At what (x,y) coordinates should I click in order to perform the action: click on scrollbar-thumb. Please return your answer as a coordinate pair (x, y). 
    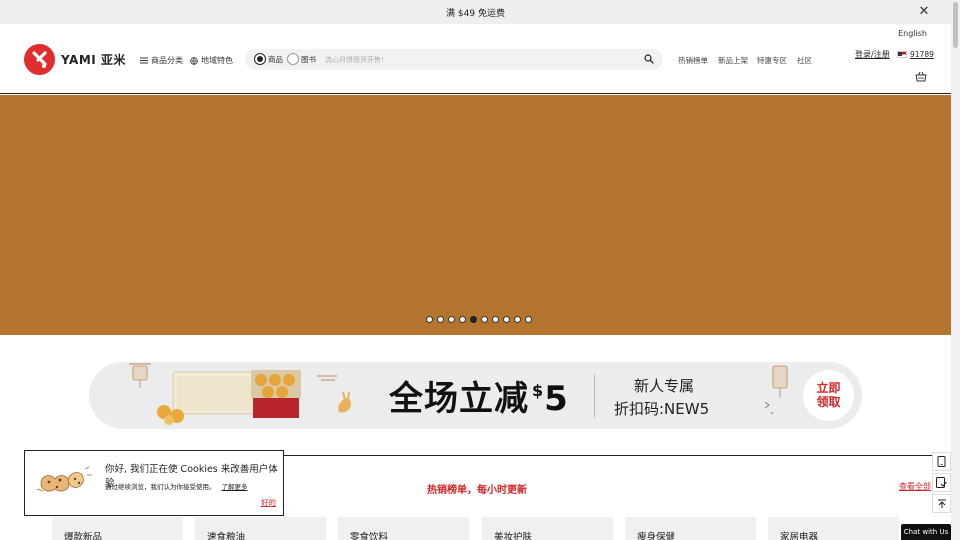
    Looking at the image, I should click on (955, 25).